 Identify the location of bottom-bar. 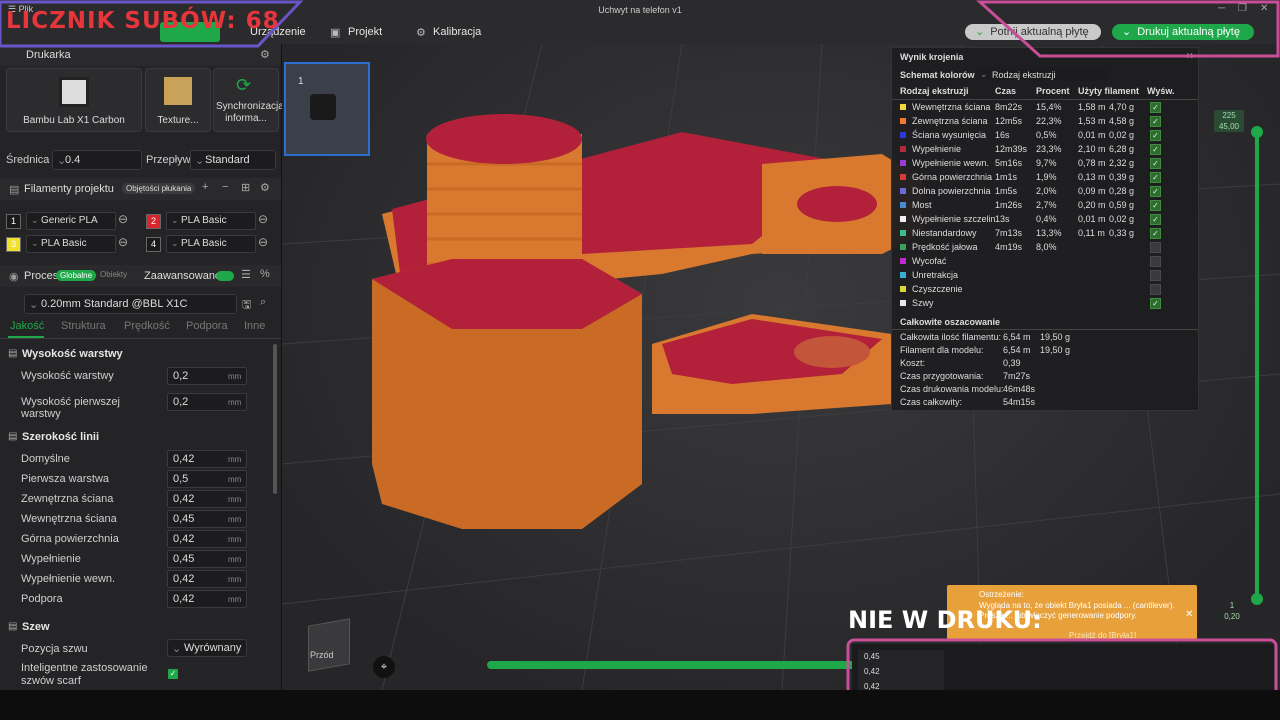
(640, 705).